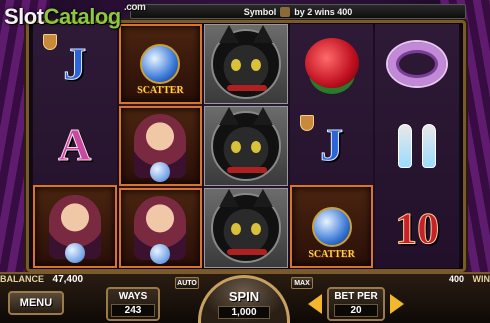 The height and width of the screenshot is (323, 490). I want to click on site-logo: SlotCatalog .com, so click(75, 16).